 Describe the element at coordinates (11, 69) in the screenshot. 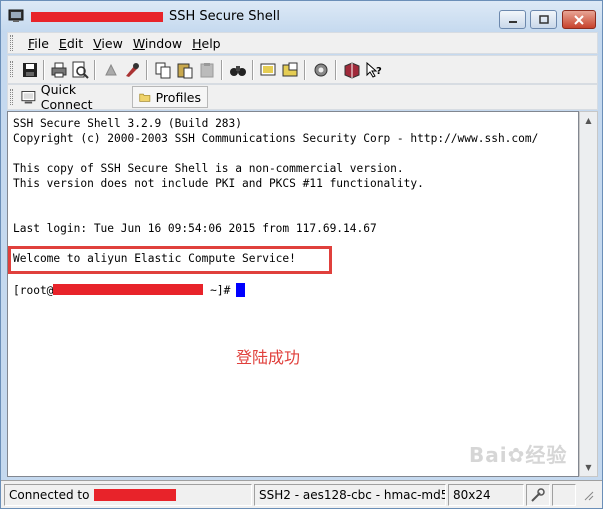

I see `toolbar-grip` at that location.